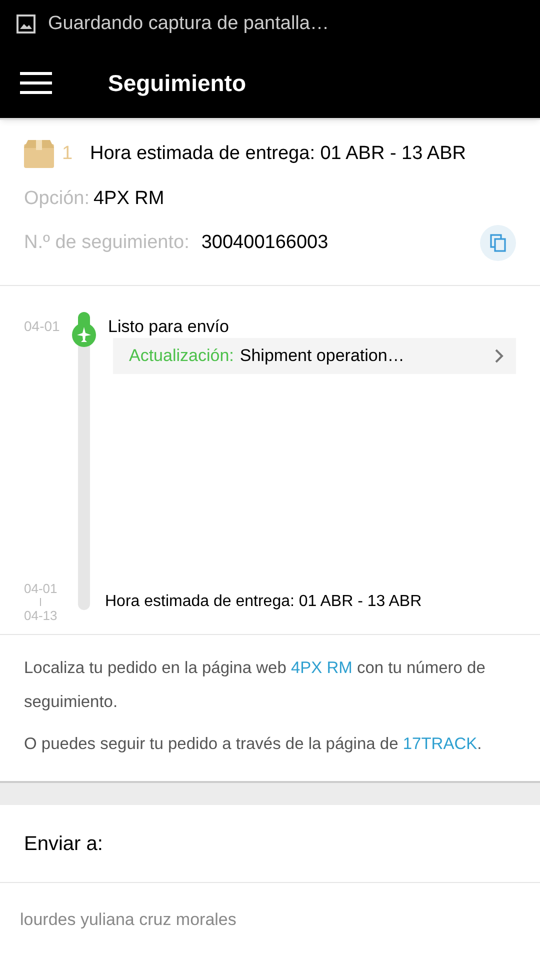 The image size is (540, 960). Describe the element at coordinates (177, 83) in the screenshot. I see `screen-title: Seguimiento` at that location.